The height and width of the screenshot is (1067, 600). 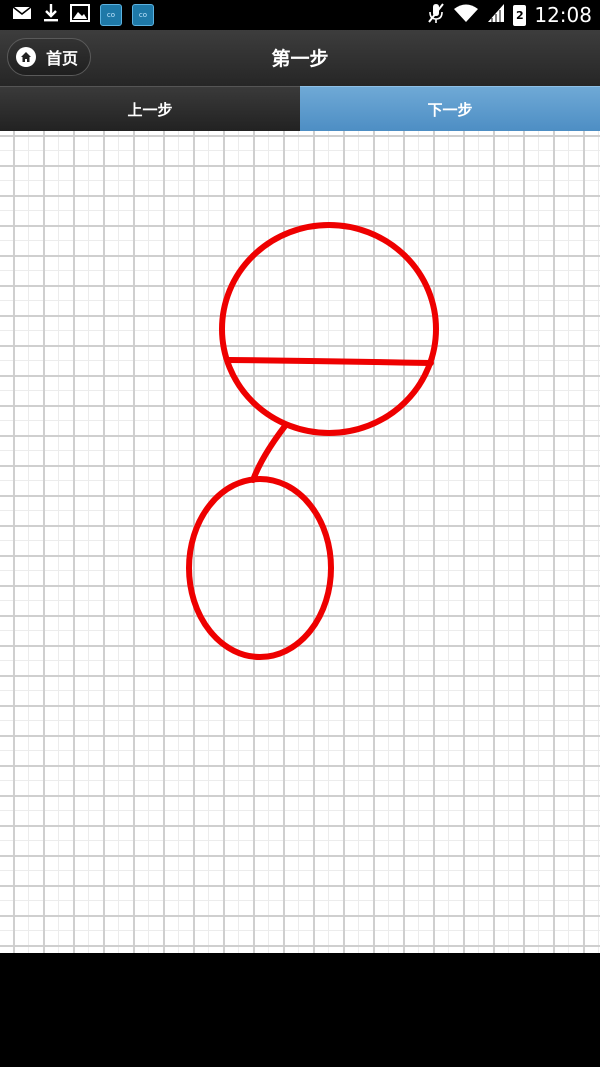 I want to click on bottom-blank-area, so click(x=300, y=1010).